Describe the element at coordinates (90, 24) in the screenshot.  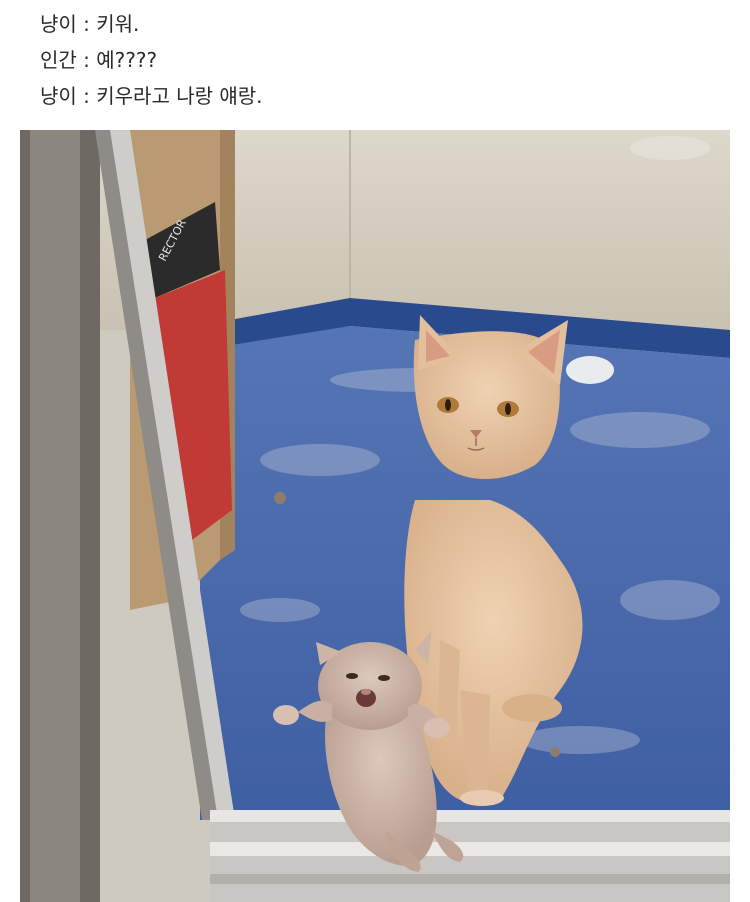
I see `caption-line-cat-1: 냥이 : 키워.` at that location.